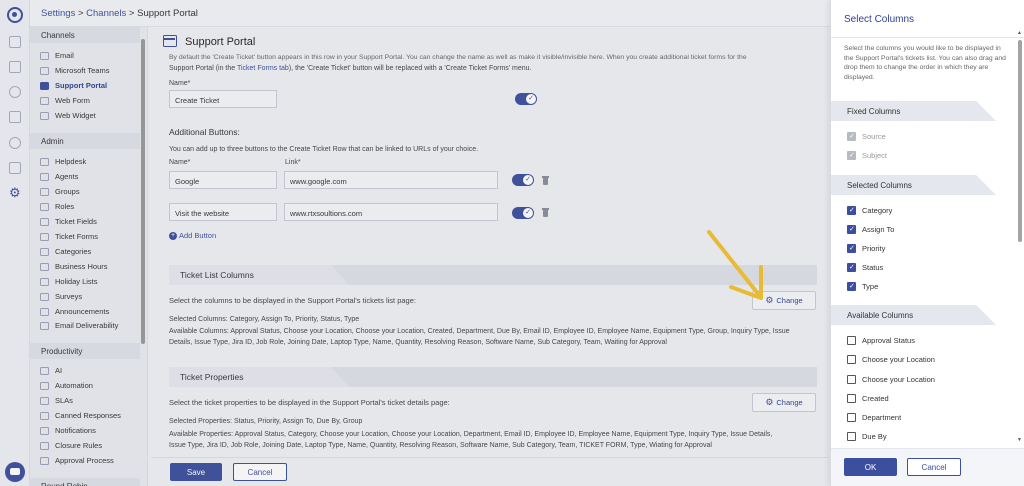 Image resolution: width=1024 pixels, height=486 pixels. What do you see at coordinates (881, 340) in the screenshot?
I see `available-column-checkbox: Approval Status` at bounding box center [881, 340].